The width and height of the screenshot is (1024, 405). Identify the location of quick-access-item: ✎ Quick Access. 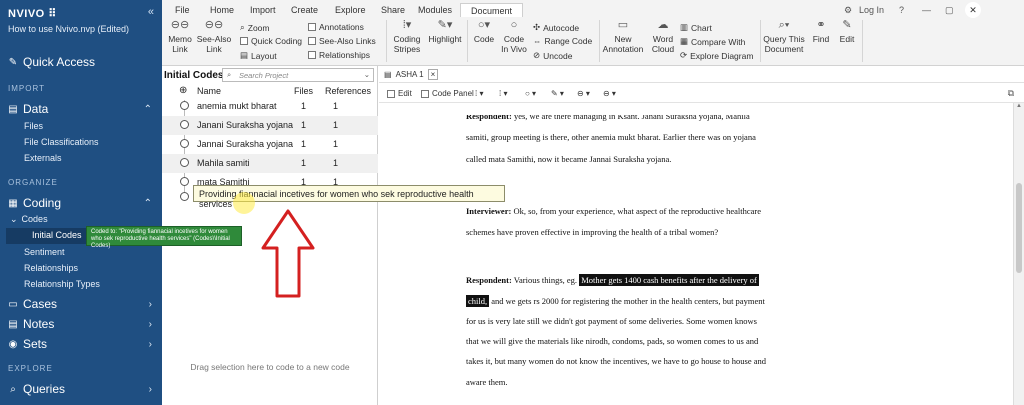
(51, 62).